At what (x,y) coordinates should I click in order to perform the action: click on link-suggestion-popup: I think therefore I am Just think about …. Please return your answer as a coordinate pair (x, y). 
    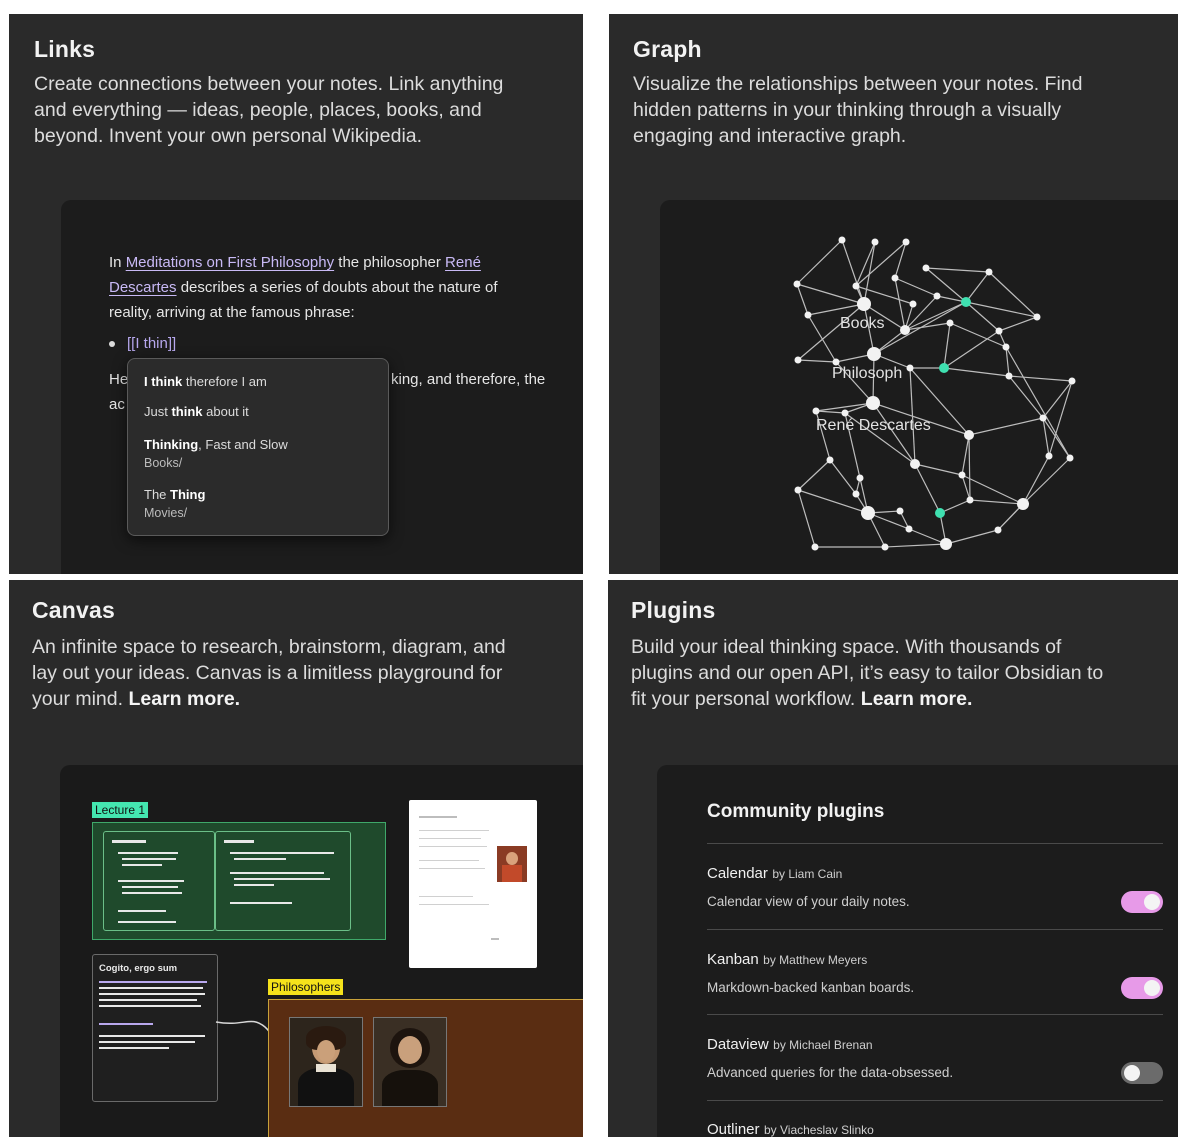
    Looking at the image, I should click on (258, 447).